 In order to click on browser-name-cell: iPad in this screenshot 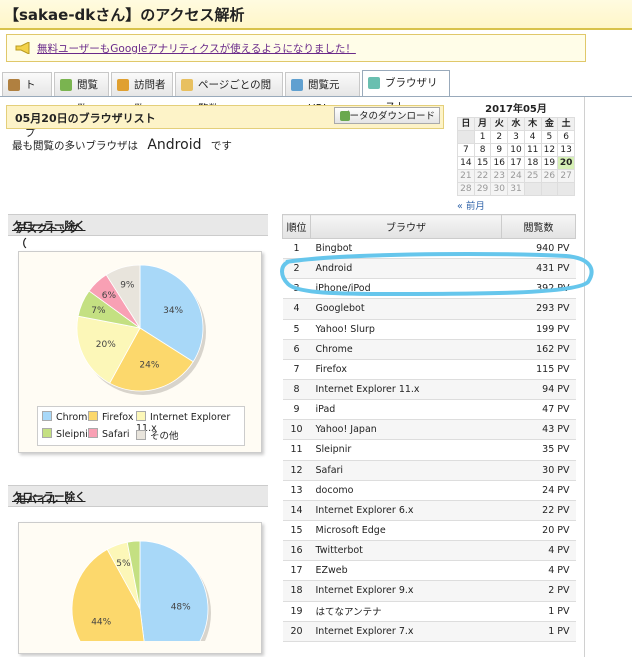, I will do `click(406, 410)`.